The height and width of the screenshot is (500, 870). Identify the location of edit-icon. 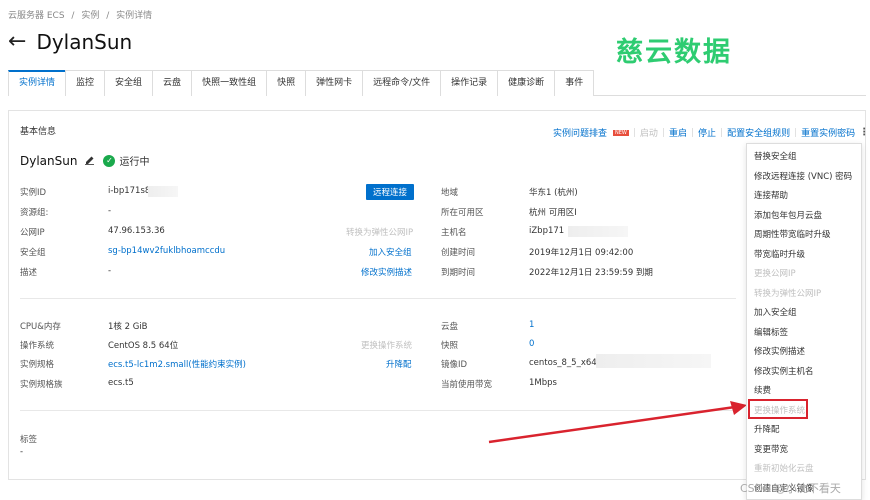
(90, 161).